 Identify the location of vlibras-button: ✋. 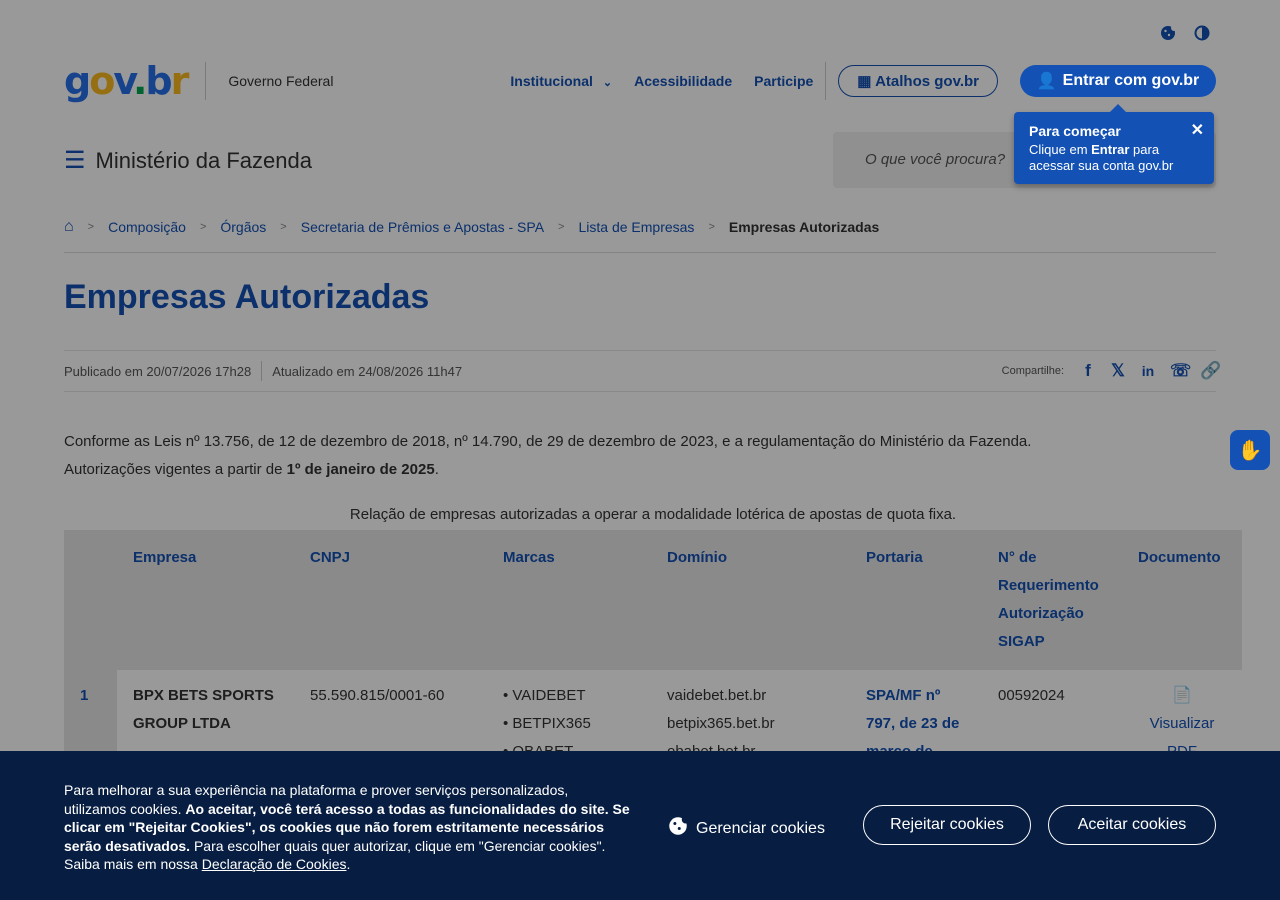
(1250, 450).